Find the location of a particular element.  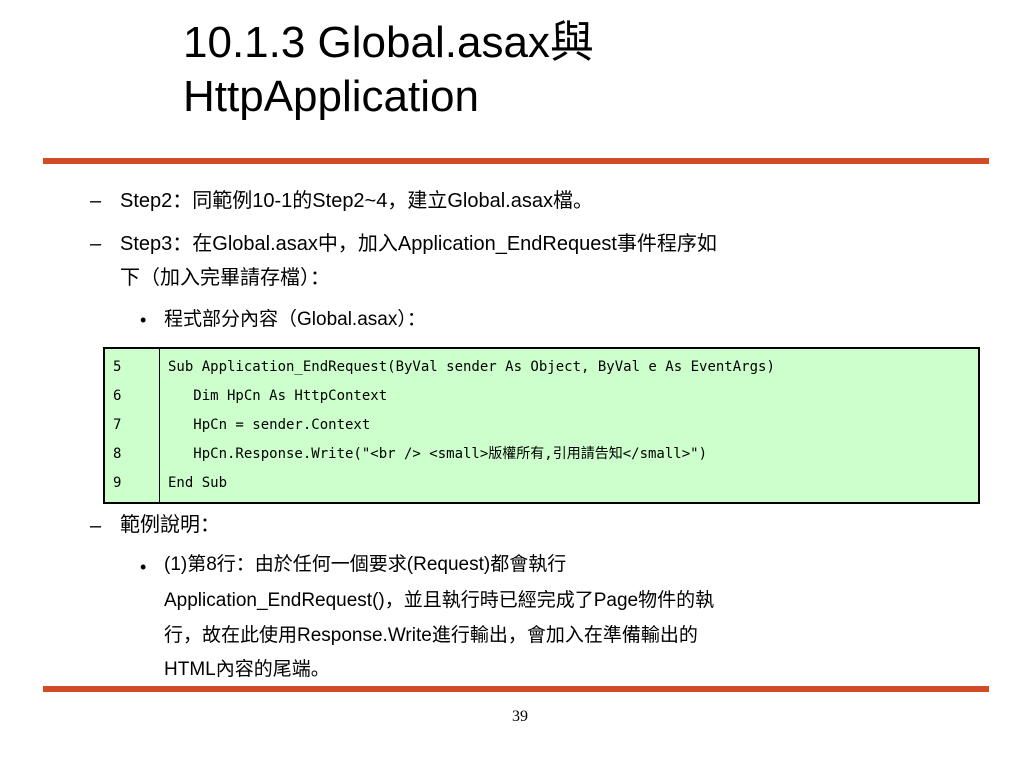

code-line: End Sub is located at coordinates (198, 483).